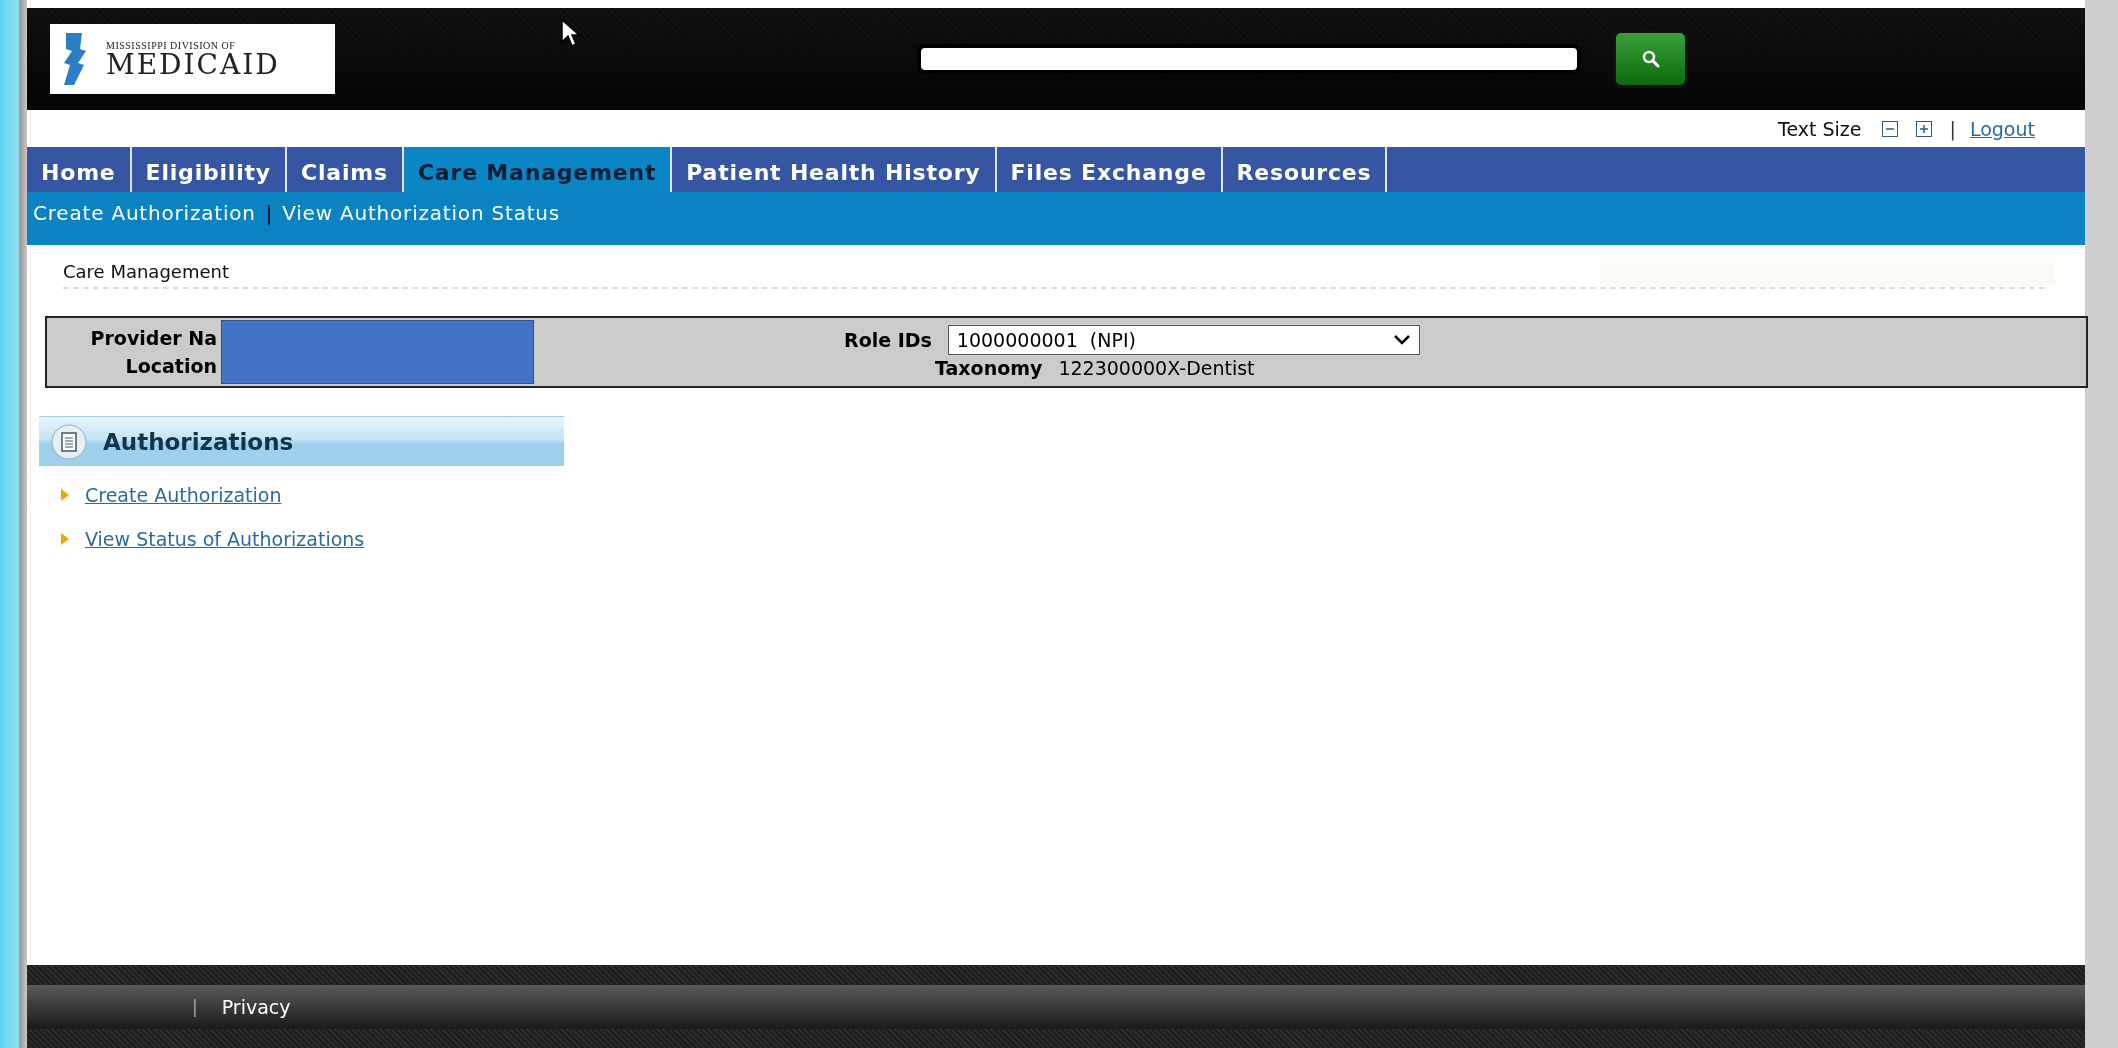 The height and width of the screenshot is (1048, 2118). Describe the element at coordinates (1183, 340) in the screenshot. I see `role-id-select: 1000000001 (NPI)` at that location.